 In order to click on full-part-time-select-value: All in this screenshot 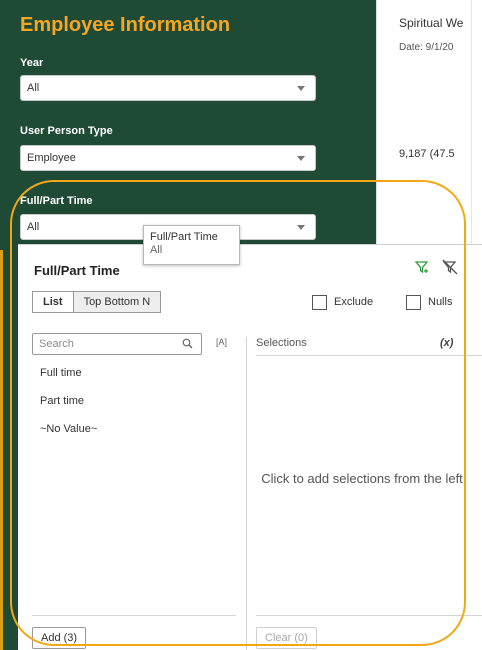, I will do `click(33, 227)`.